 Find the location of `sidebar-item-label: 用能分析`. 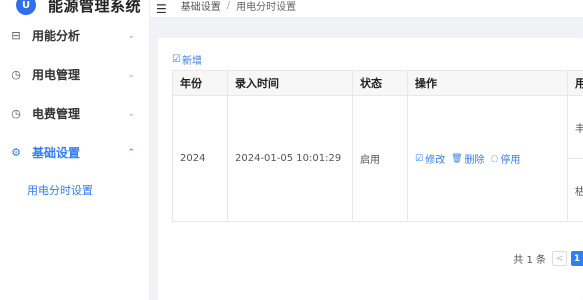

sidebar-item-label: 用能分析 is located at coordinates (56, 36).